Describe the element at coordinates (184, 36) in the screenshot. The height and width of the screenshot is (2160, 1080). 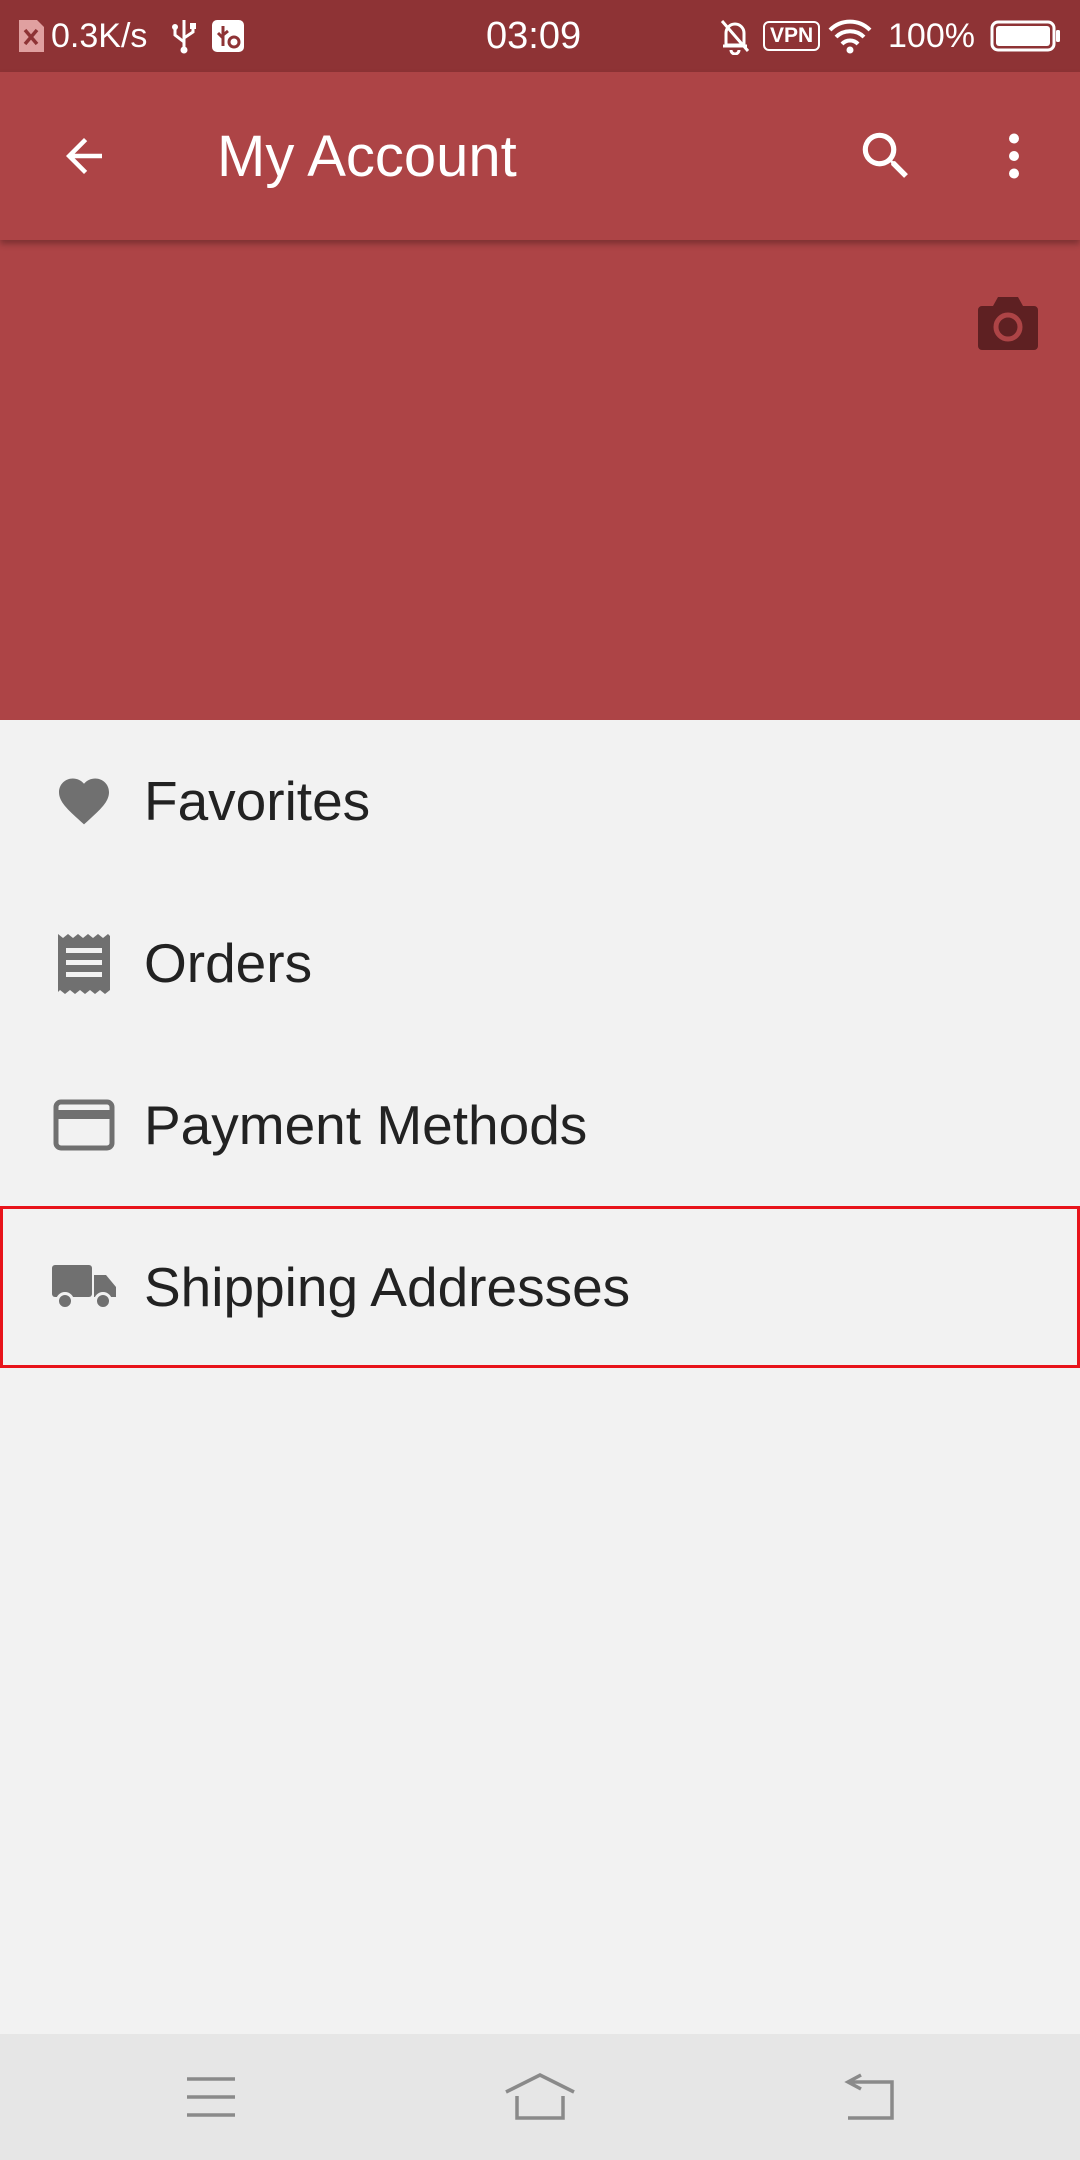
I see `usb-icon` at that location.